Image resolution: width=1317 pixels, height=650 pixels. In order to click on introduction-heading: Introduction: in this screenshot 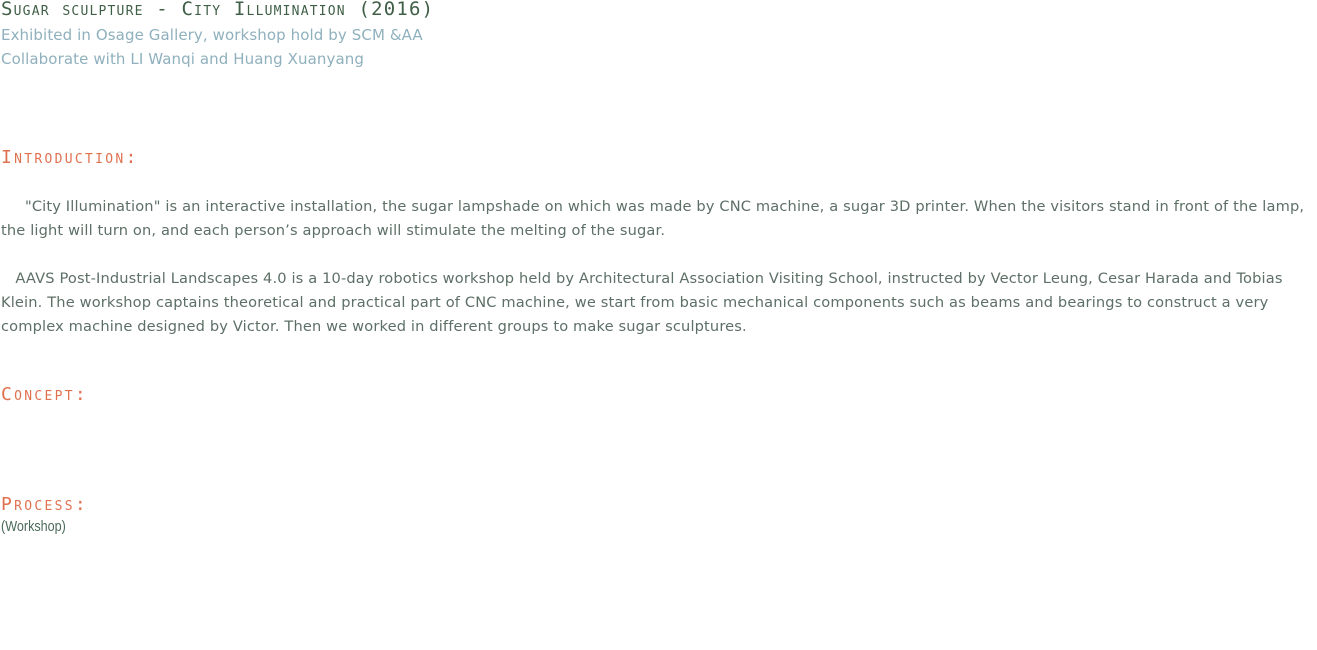, I will do `click(70, 157)`.